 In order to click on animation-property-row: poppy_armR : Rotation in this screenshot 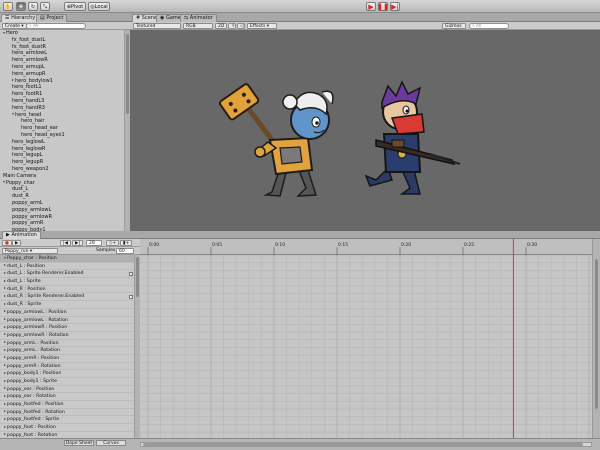, I will do `click(67, 367)`.